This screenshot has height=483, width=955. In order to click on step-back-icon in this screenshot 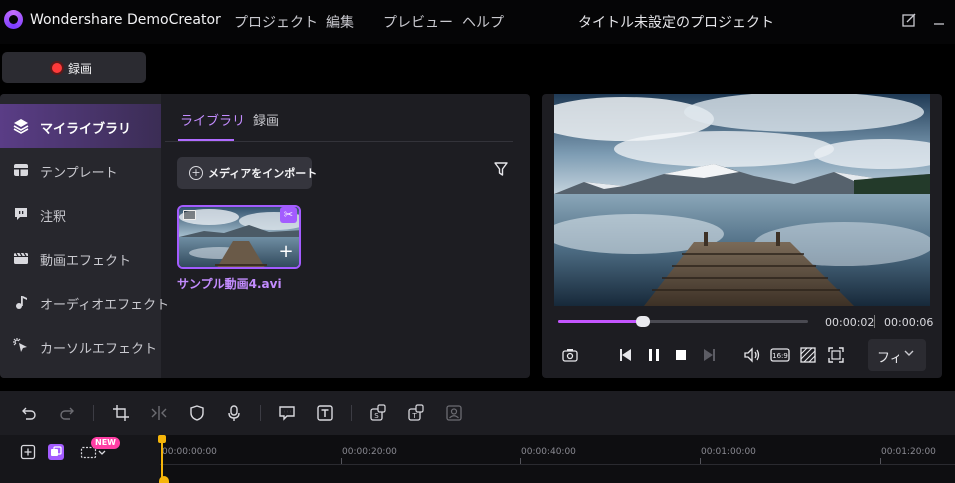, I will do `click(626, 355)`.